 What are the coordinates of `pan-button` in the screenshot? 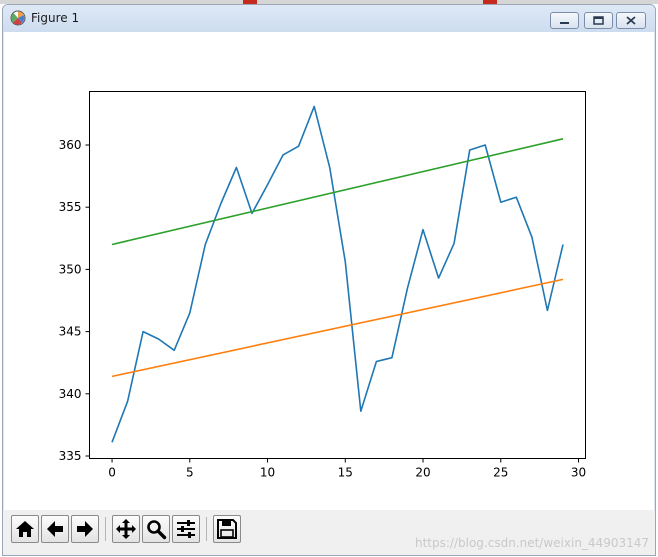 It's located at (126, 529).